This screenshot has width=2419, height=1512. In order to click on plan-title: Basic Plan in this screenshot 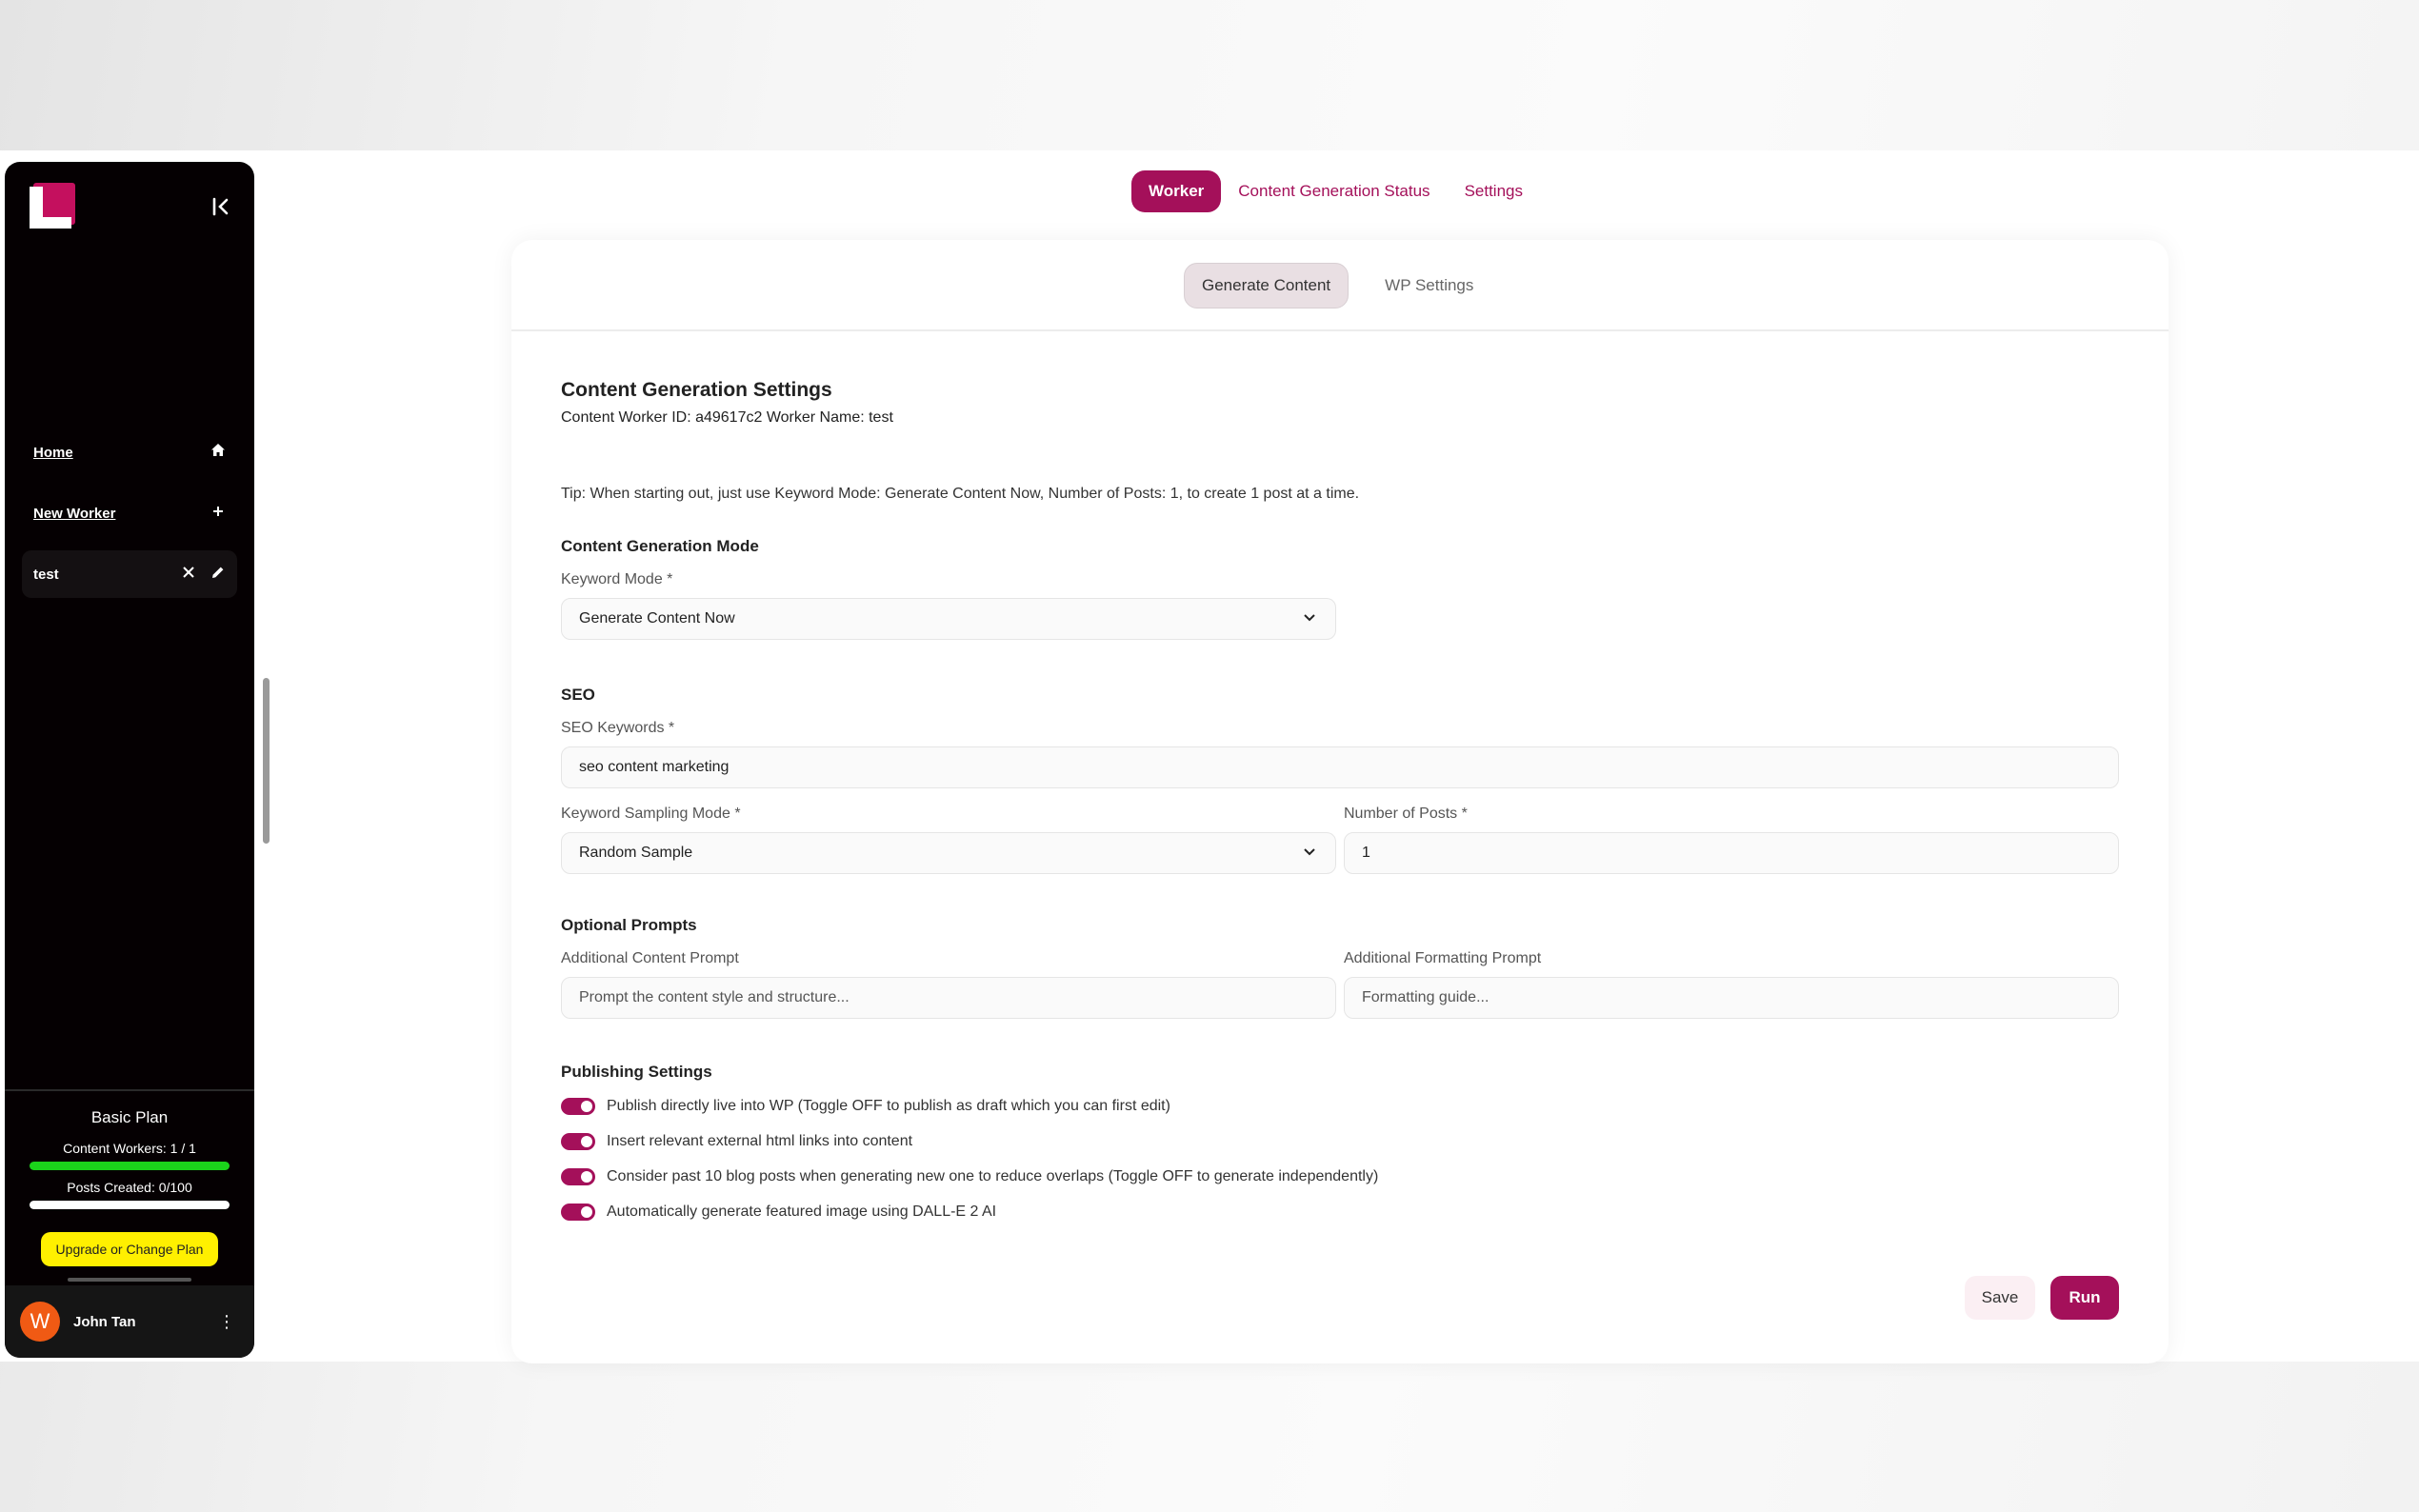, I will do `click(129, 1117)`.